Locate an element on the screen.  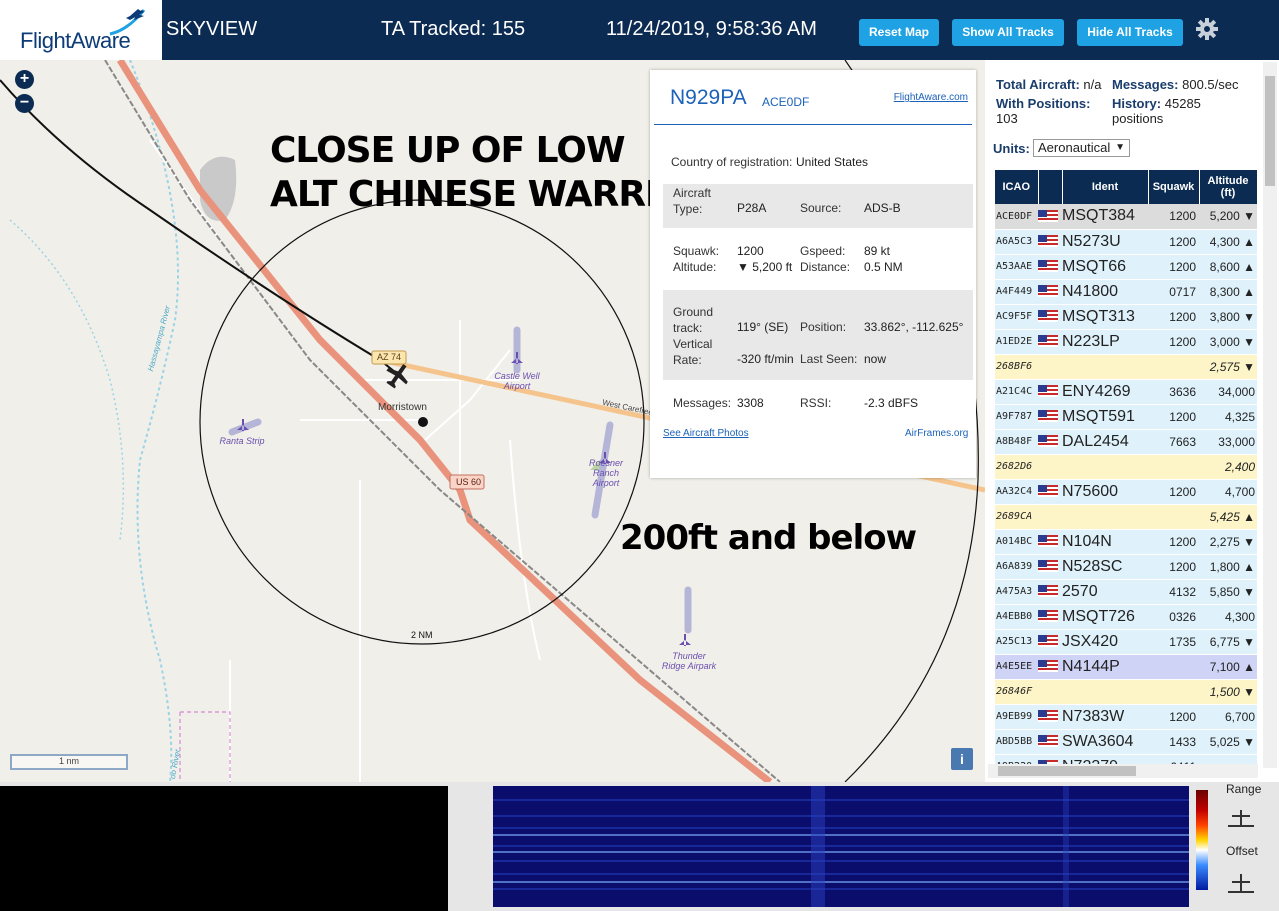
altitude-cell: 4,325 is located at coordinates (1228, 417).